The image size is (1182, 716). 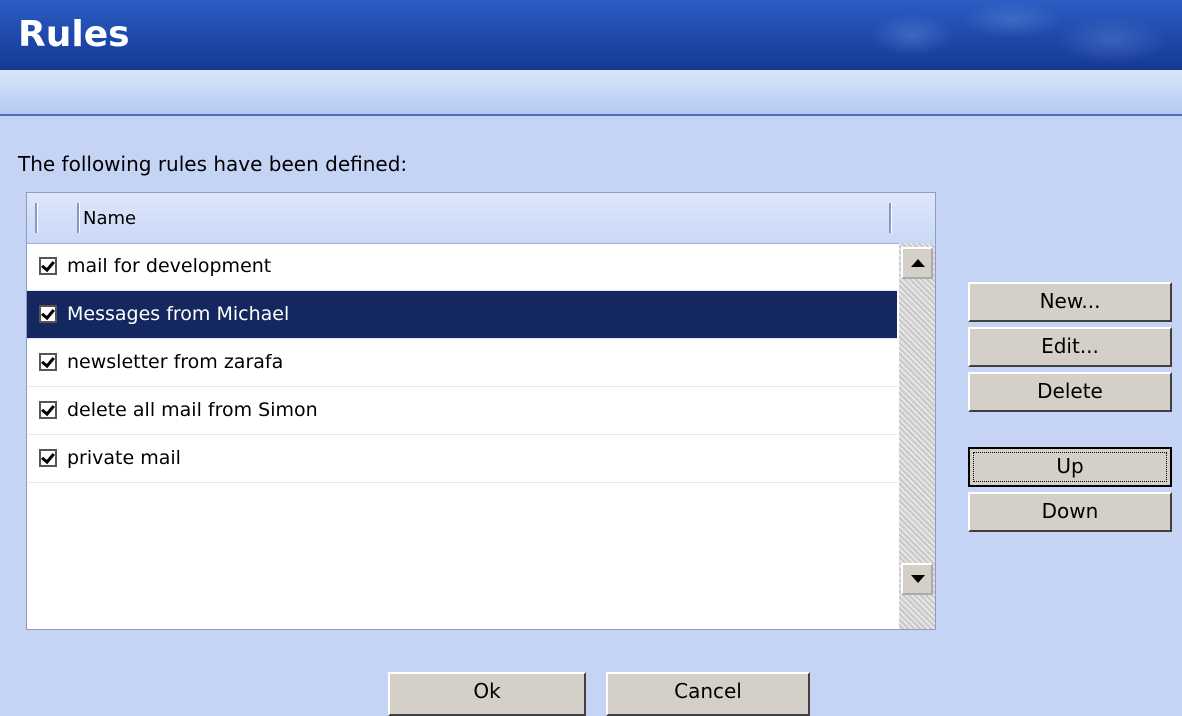 I want to click on scroll-up-button, so click(x=917, y=263).